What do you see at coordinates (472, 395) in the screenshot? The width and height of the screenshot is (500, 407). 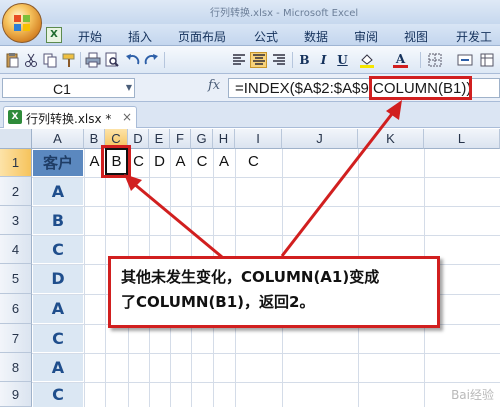 I see `watermark: Bai经验` at bounding box center [472, 395].